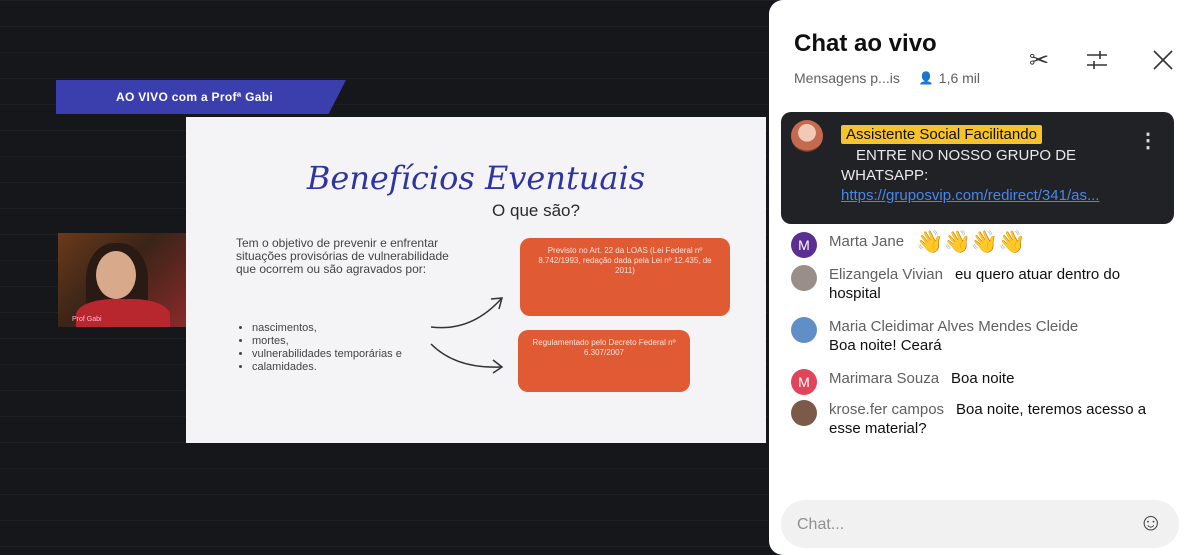  Describe the element at coordinates (885, 175) in the screenshot. I see `pinned-line-2-prefix: WHATSAPP:` at that location.